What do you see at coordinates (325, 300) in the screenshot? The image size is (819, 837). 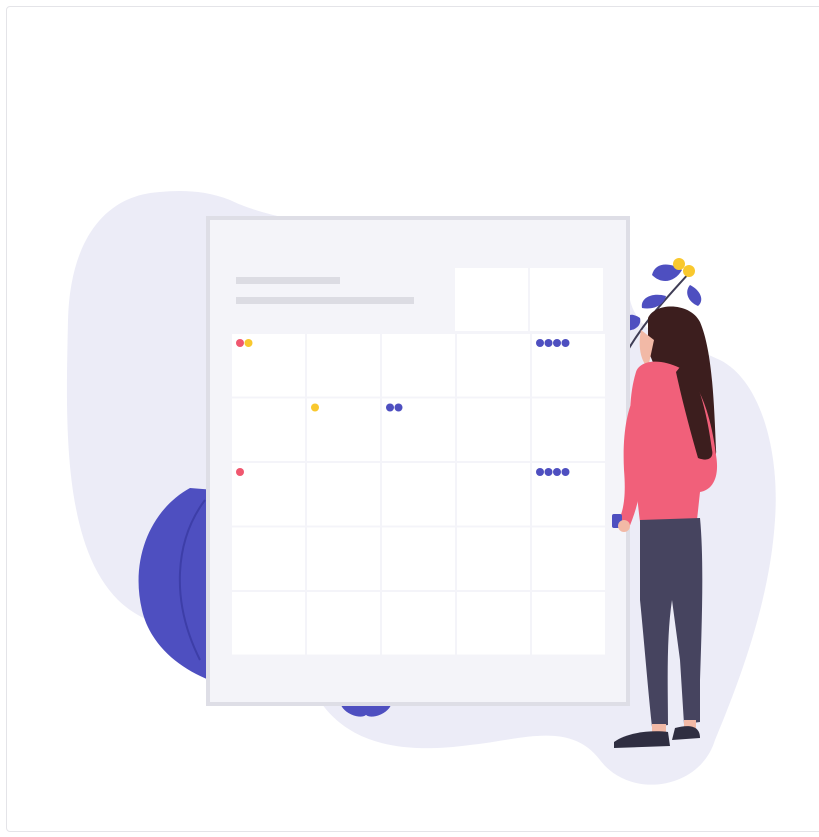 I see `calendar-subtitle-bar` at bounding box center [325, 300].